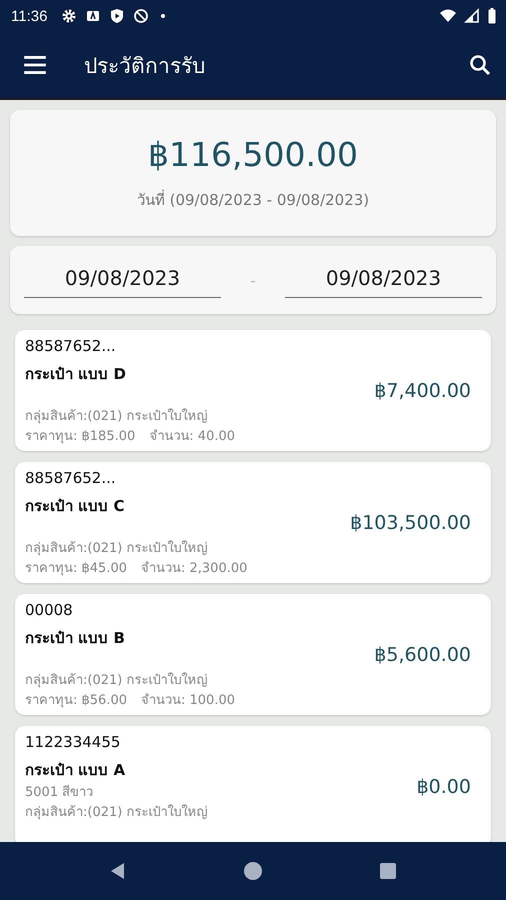  I want to click on date-range: วันที่ (09/08/2023 - 09/08/2023), so click(253, 199).